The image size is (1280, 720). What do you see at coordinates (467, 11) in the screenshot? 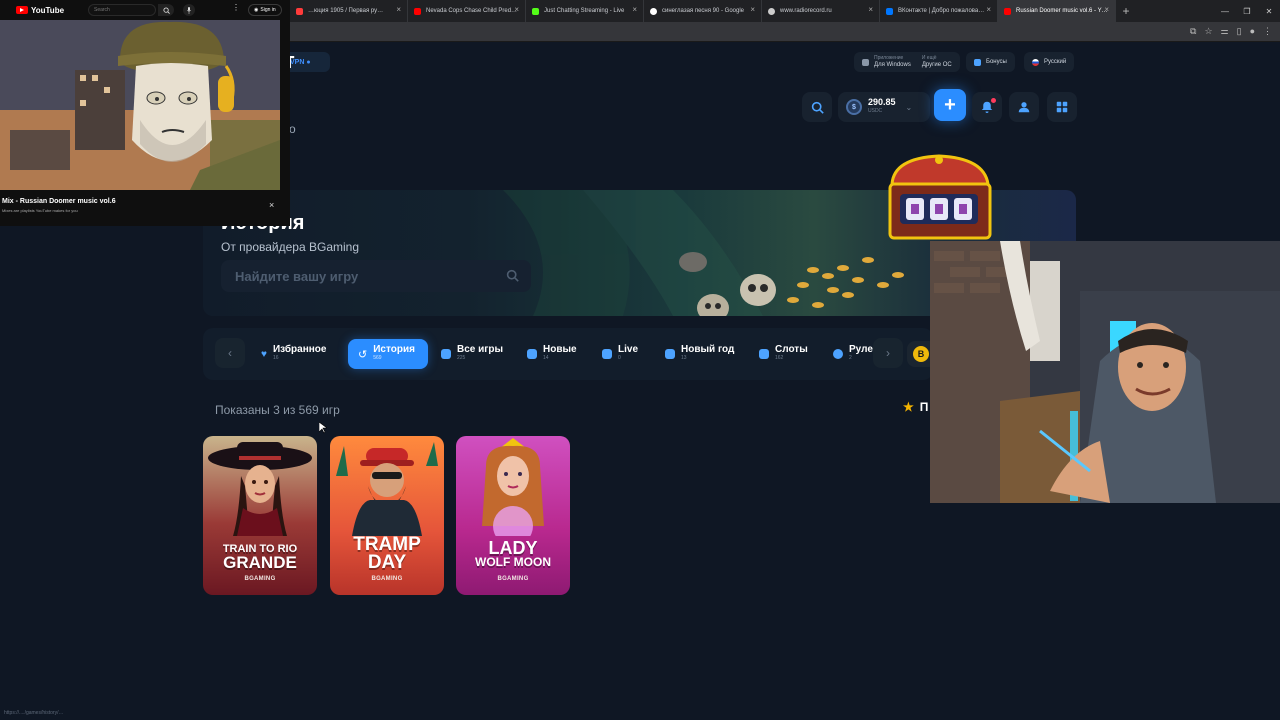
I see `browser-tab: Nevada Cops Chase Child Pred… ×` at bounding box center [467, 11].